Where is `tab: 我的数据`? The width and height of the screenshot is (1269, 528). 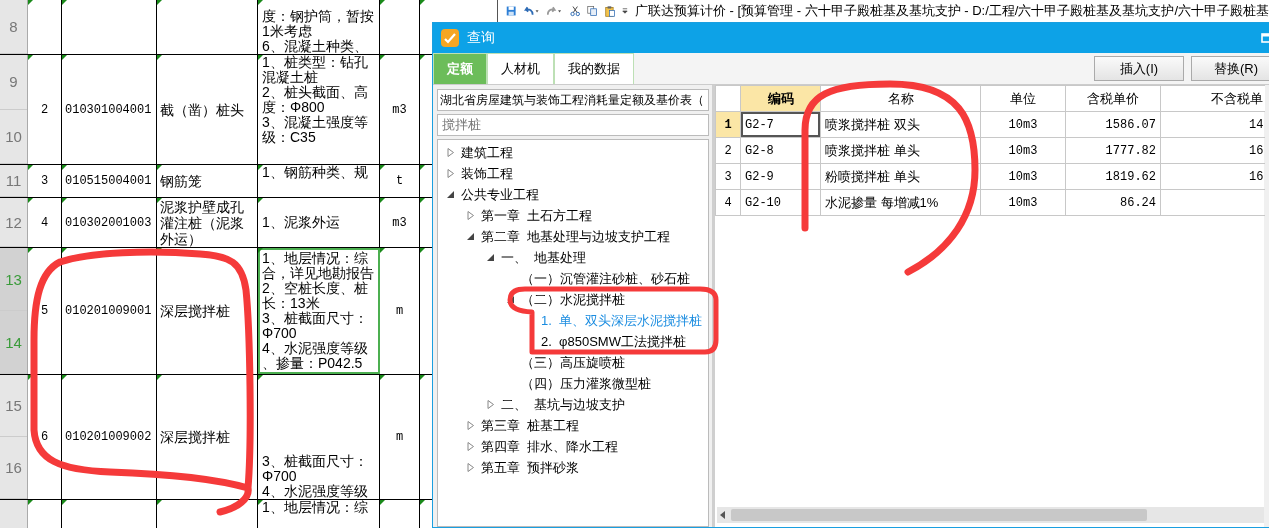 tab: 我的数据 is located at coordinates (594, 68).